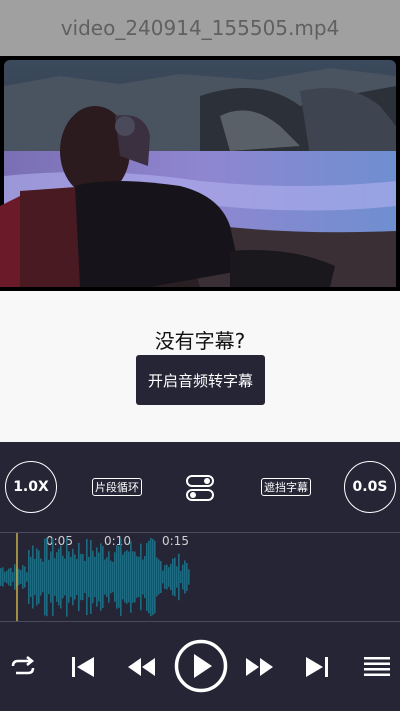 The height and width of the screenshot is (711, 400). What do you see at coordinates (377, 667) in the screenshot?
I see `subtitle-list-icon` at bounding box center [377, 667].